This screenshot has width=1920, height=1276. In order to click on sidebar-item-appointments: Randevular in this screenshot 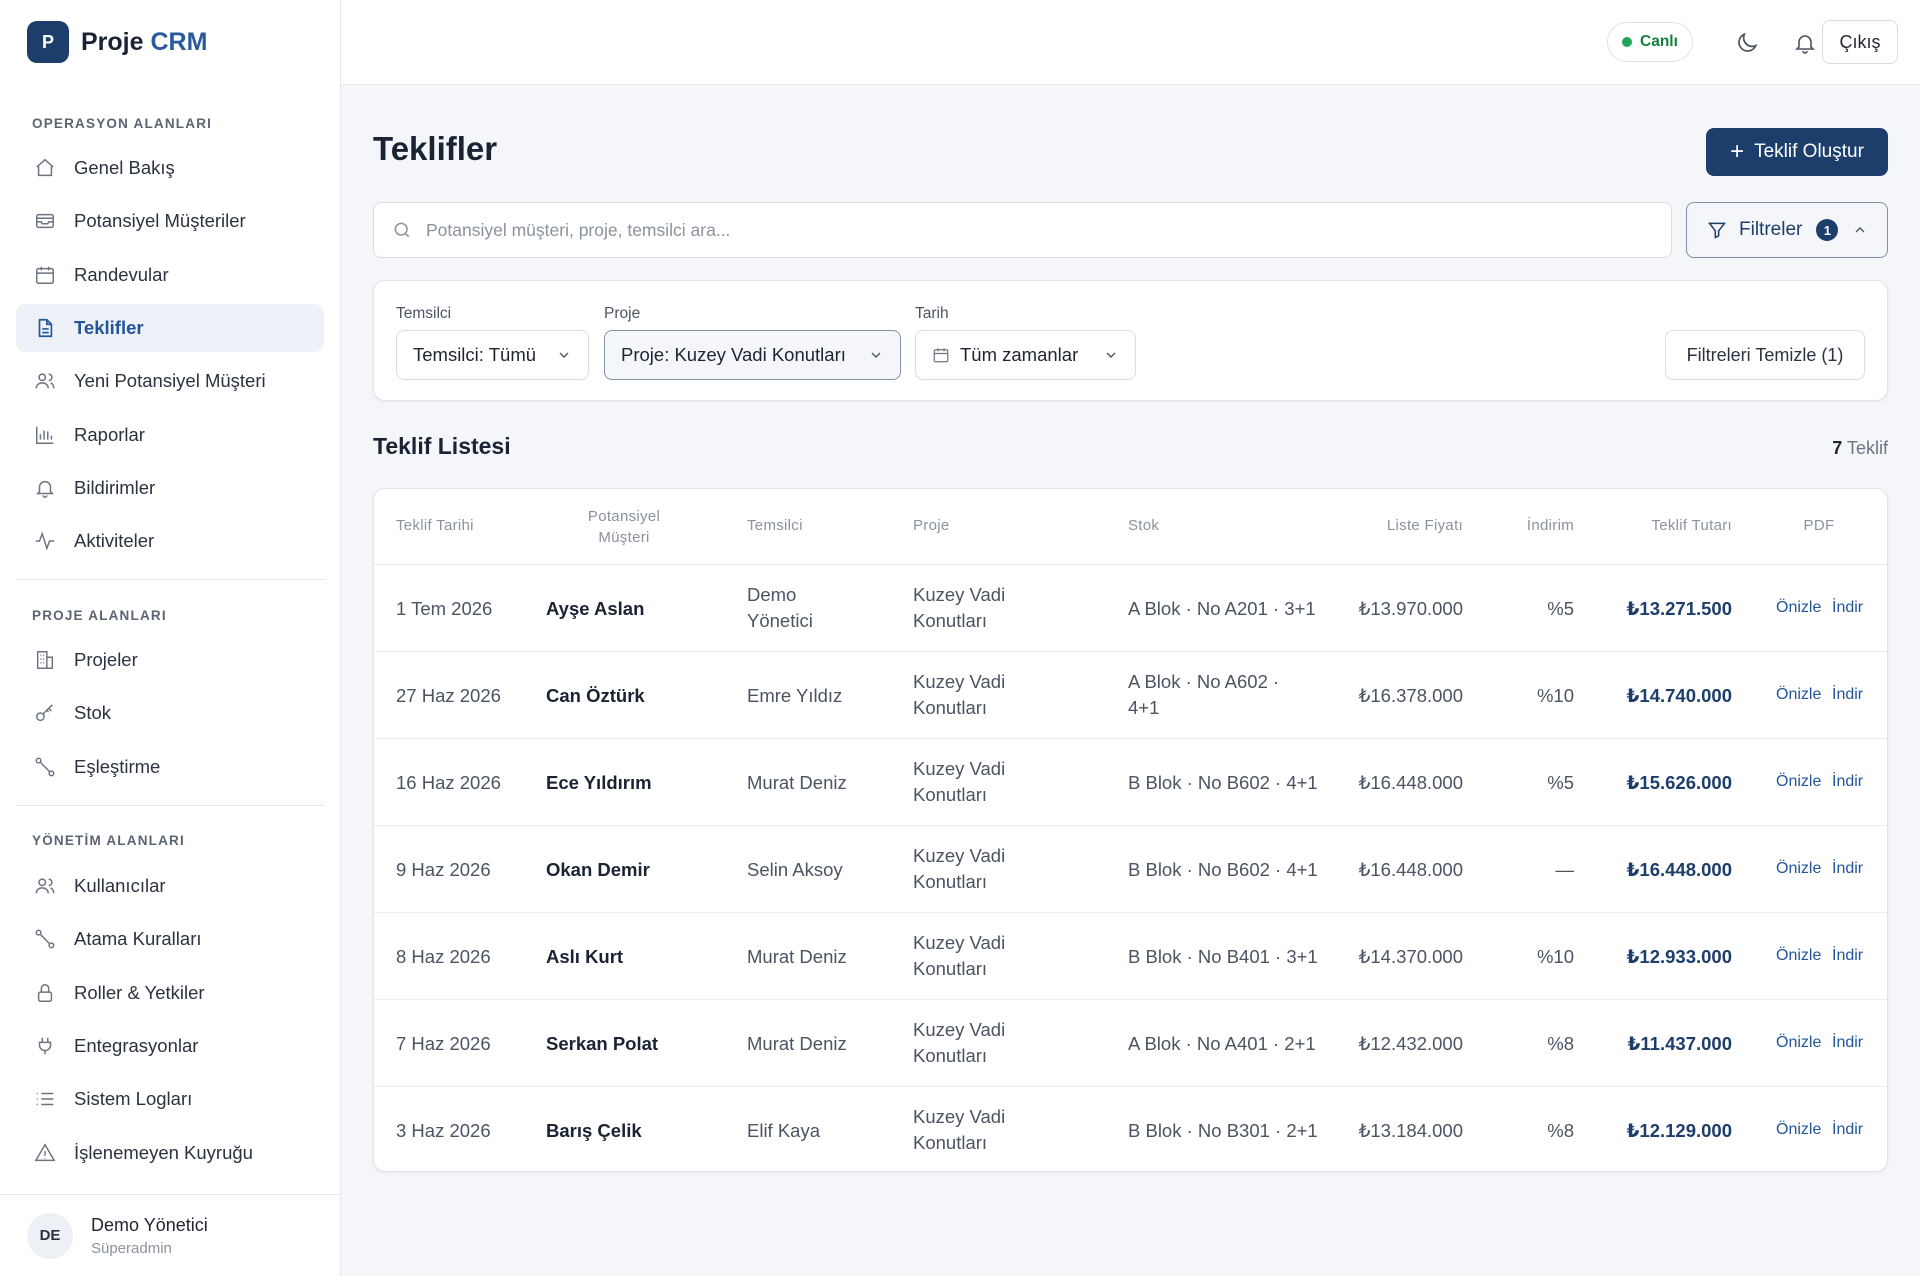, I will do `click(170, 275)`.